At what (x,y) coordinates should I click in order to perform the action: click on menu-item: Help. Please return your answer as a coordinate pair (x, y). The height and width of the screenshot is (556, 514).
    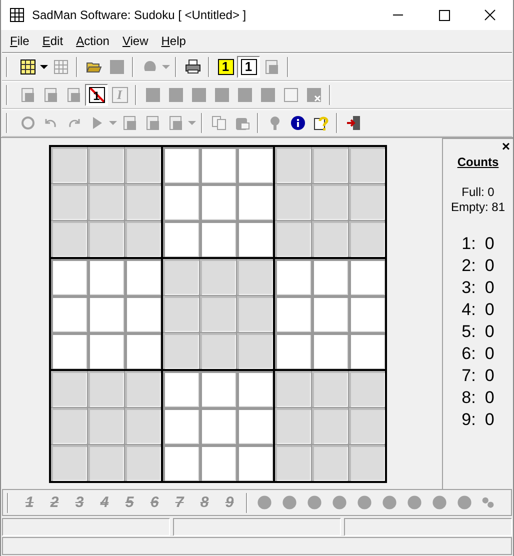
    Looking at the image, I should click on (173, 41).